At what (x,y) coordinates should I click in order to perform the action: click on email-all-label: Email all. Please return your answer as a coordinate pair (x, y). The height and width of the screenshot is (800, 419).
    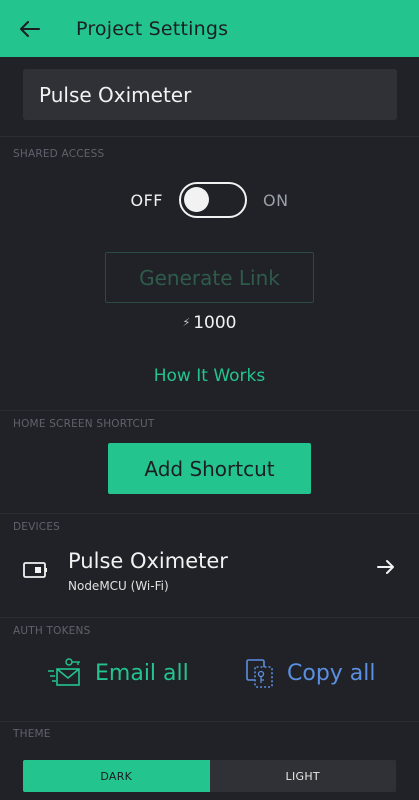
    Looking at the image, I should click on (142, 673).